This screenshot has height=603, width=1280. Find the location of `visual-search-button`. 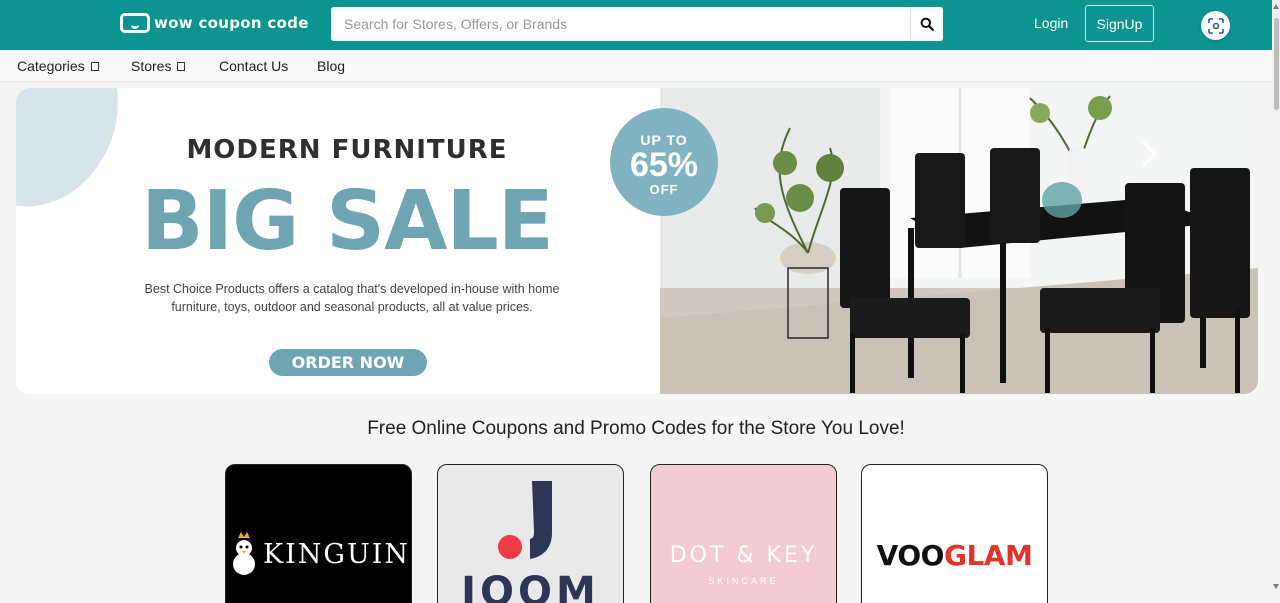

visual-search-button is located at coordinates (1215, 25).